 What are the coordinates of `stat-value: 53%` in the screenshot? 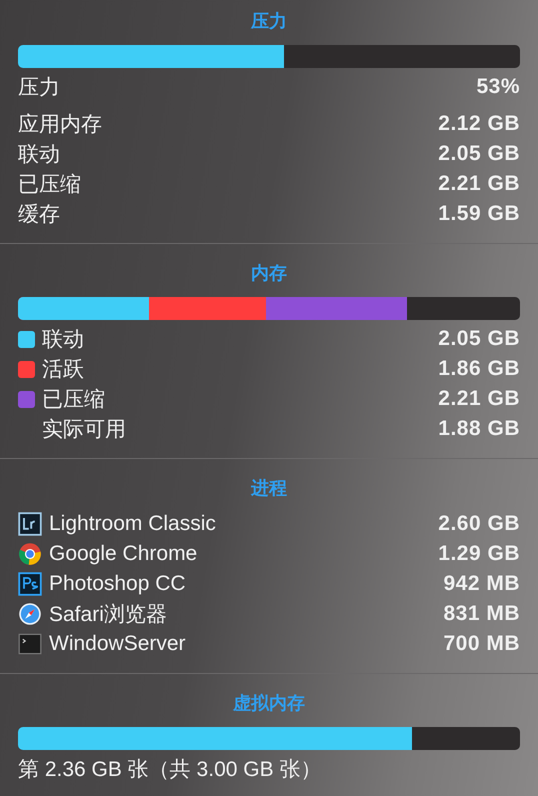 It's located at (498, 87).